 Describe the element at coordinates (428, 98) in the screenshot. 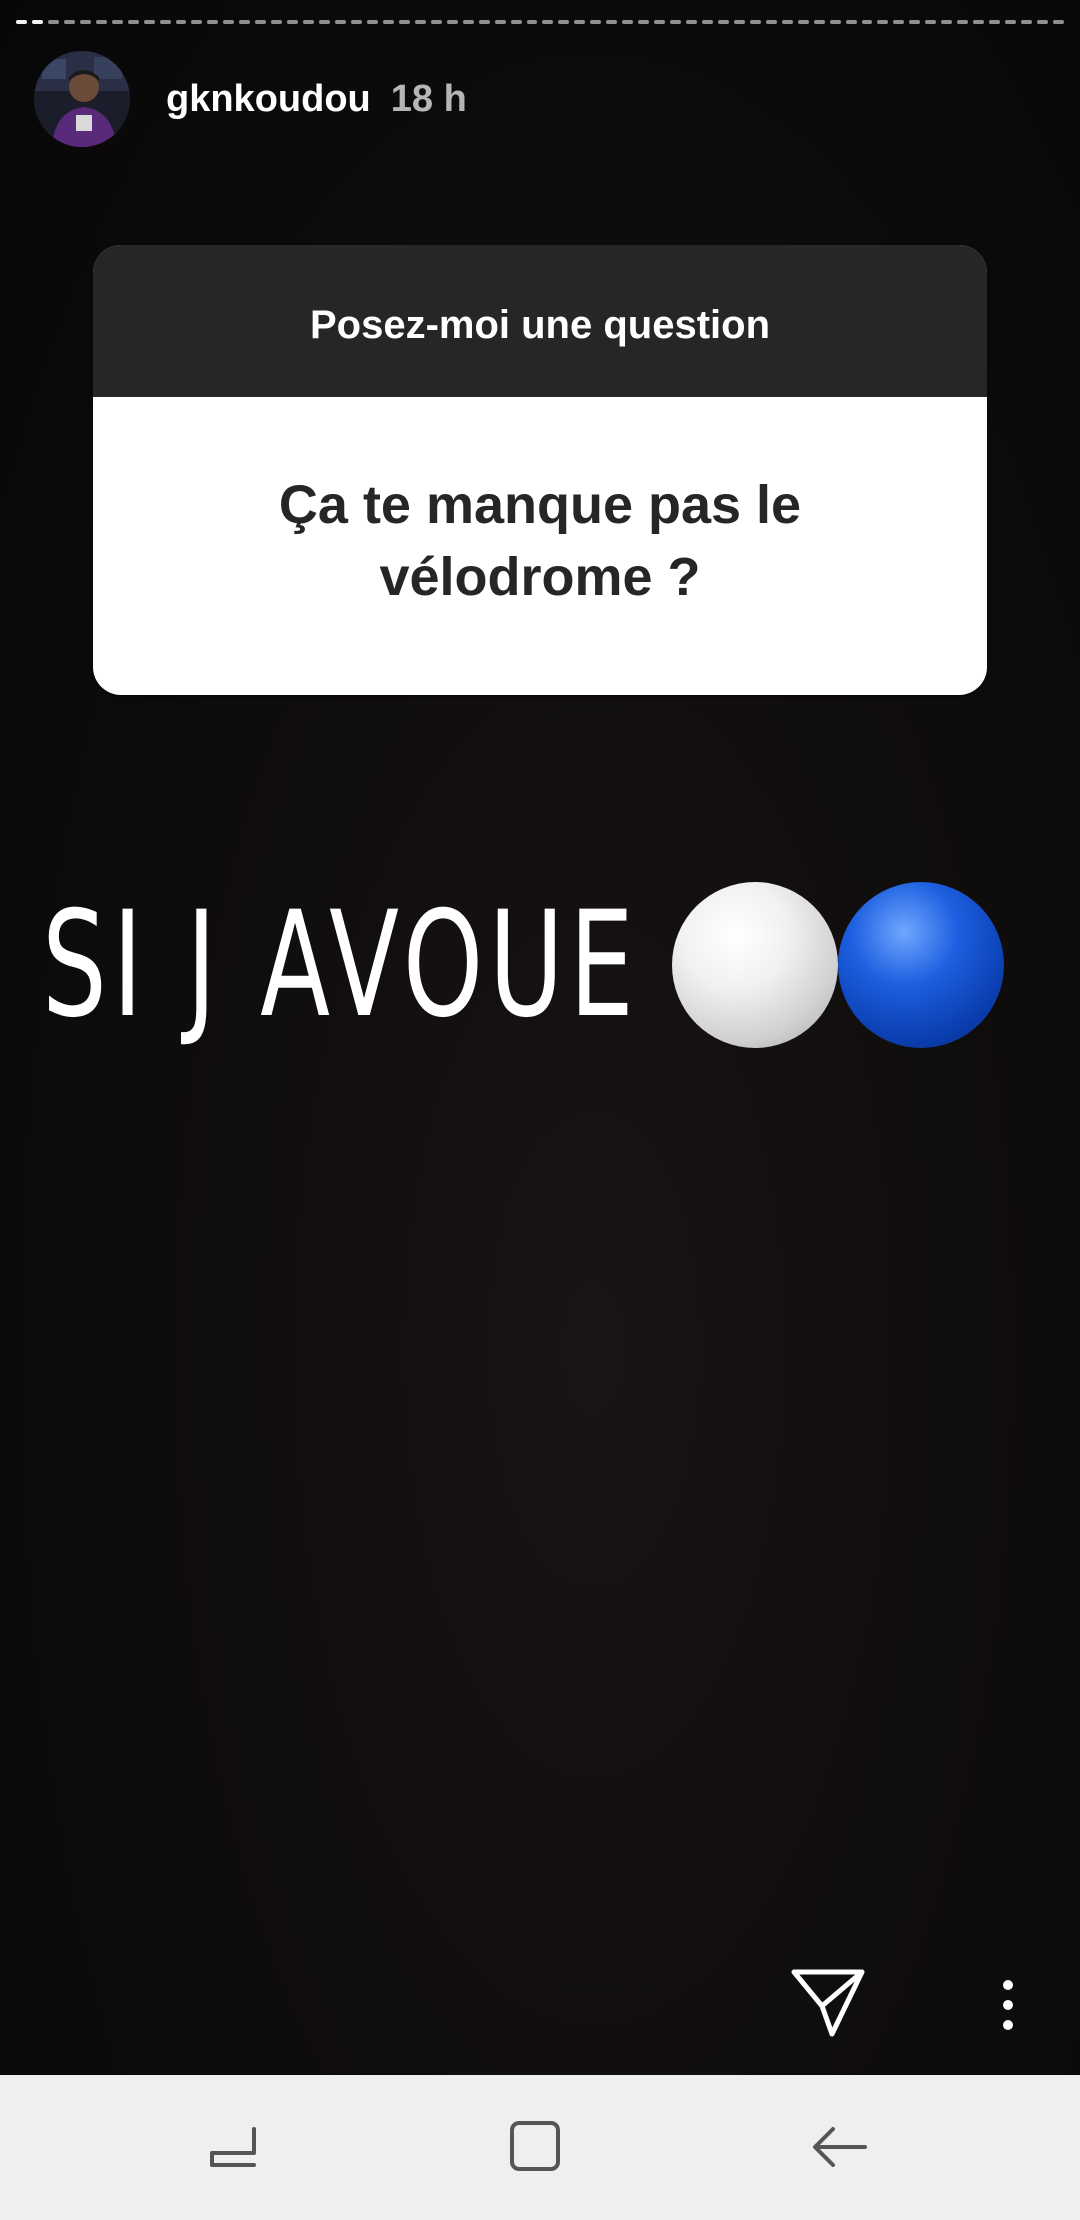

I see `post-time: 18 h` at that location.